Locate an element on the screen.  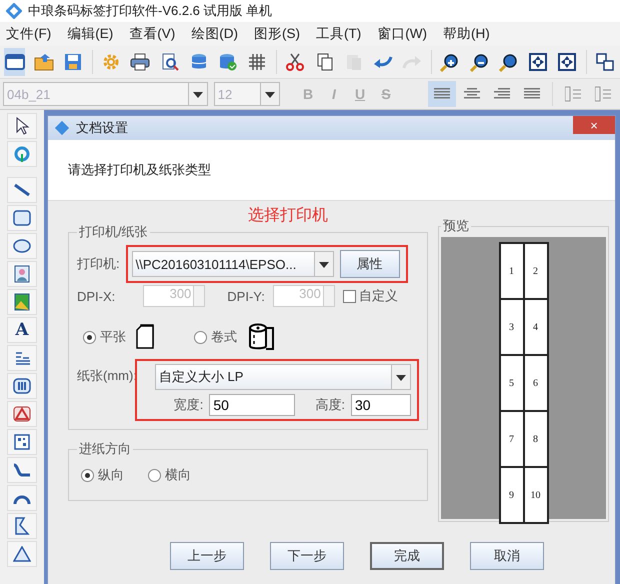
width-field: 50 is located at coordinates (252, 405).